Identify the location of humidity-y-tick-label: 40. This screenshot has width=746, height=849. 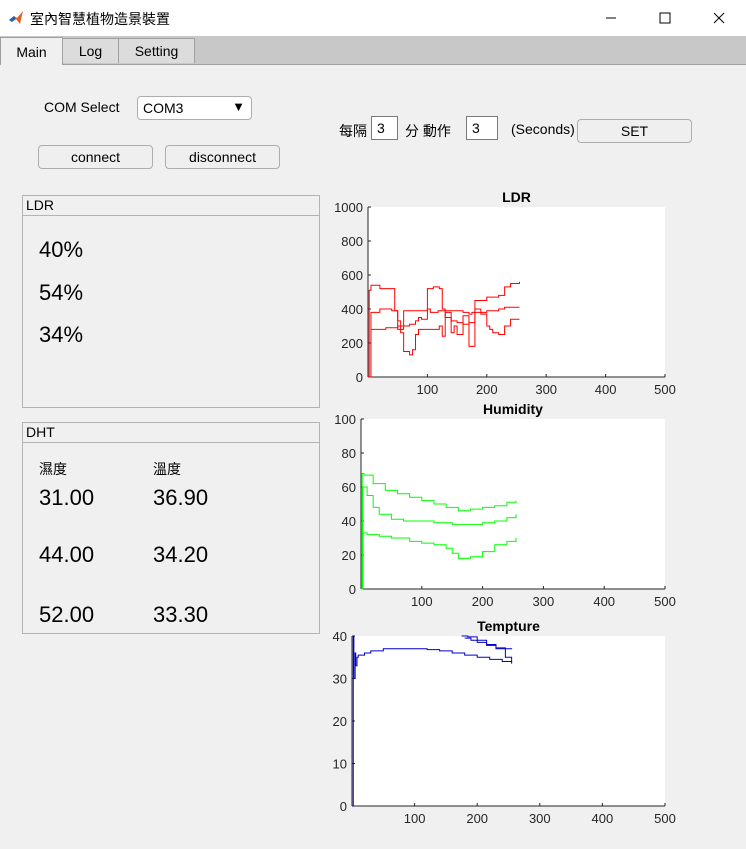
(349, 521).